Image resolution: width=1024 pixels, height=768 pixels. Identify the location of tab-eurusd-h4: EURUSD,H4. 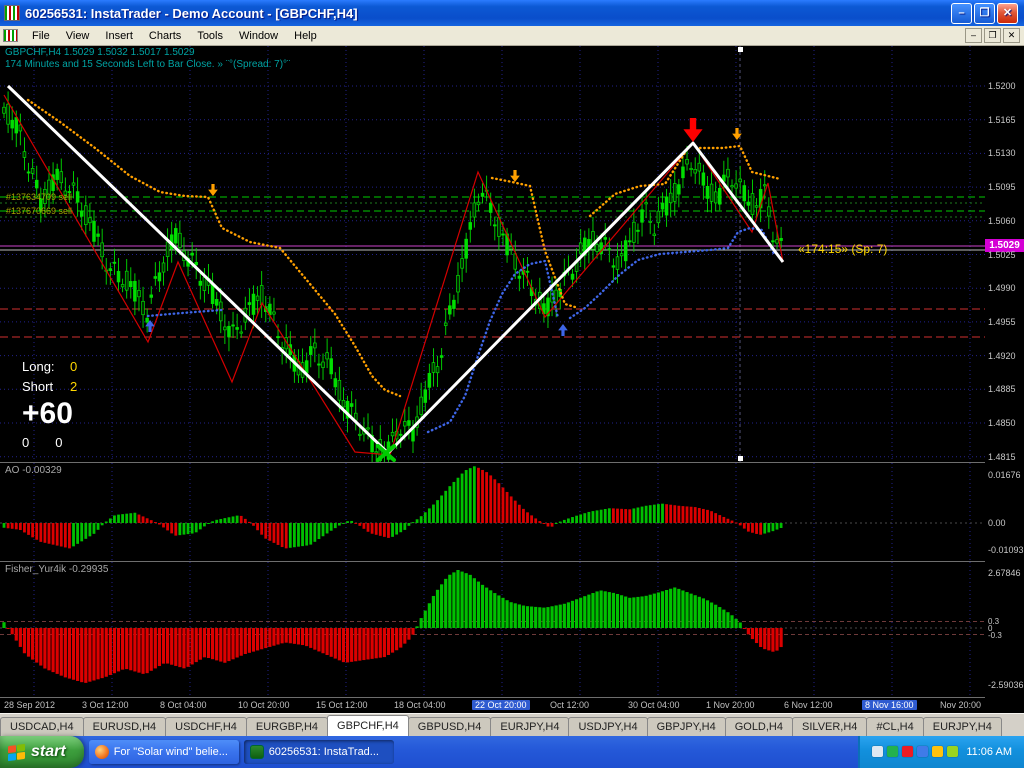
(124, 726).